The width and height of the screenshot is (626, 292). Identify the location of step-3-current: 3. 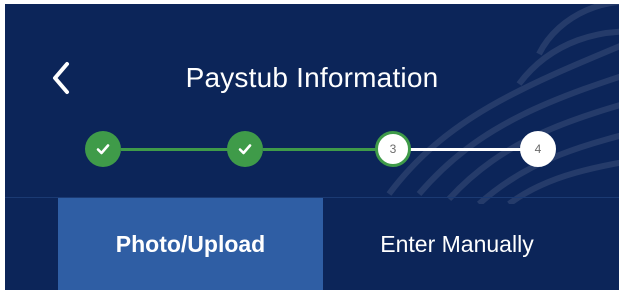
(393, 149).